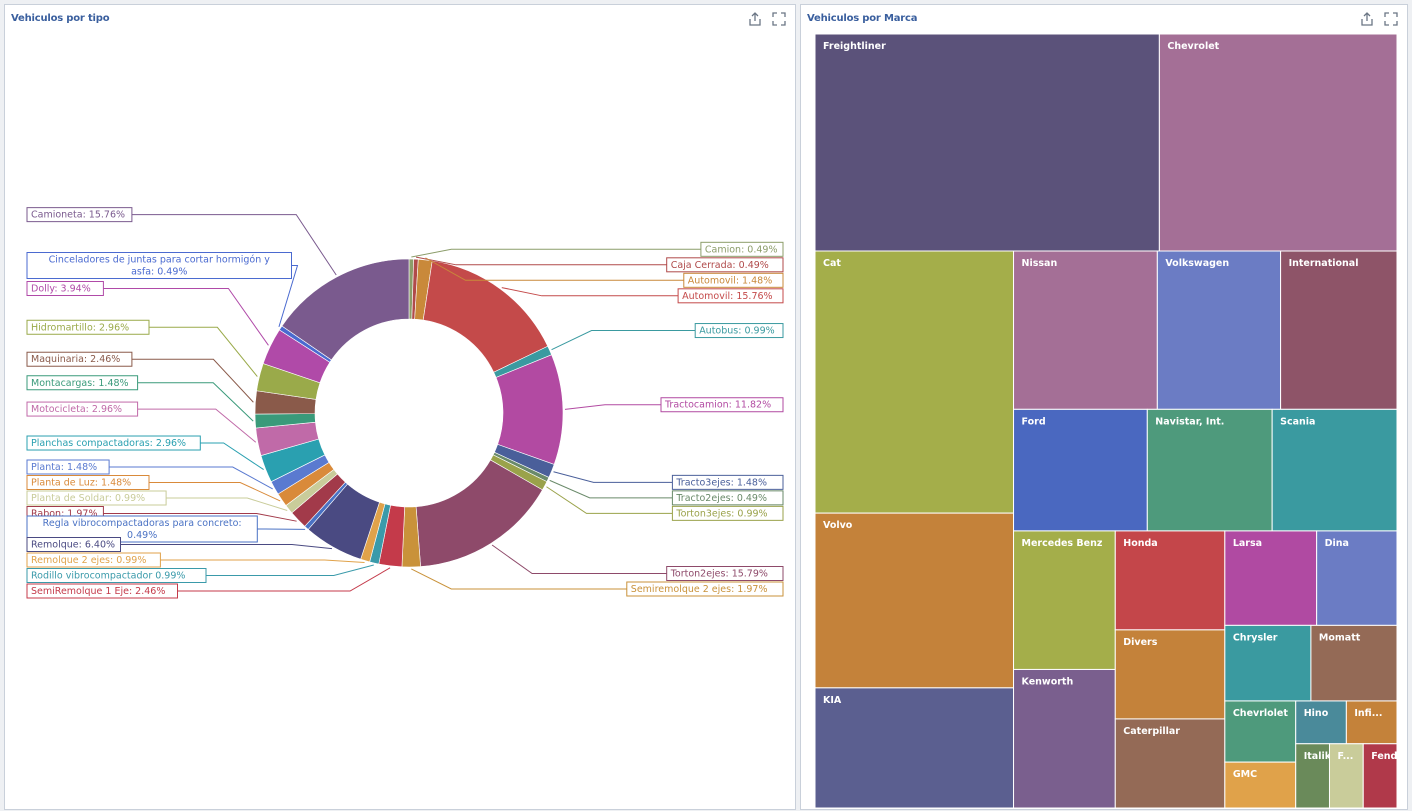 This screenshot has height=811, width=1412. What do you see at coordinates (699, 589) in the screenshot?
I see `donut-data-label: Semiremolque 2 ejes: 1.97%` at bounding box center [699, 589].